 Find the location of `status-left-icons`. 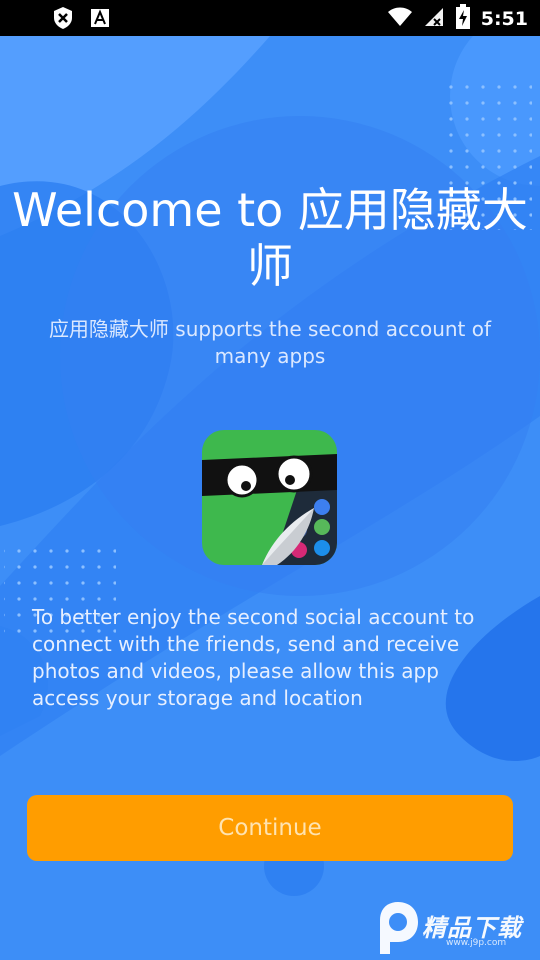

status-left-icons is located at coordinates (81, 20).